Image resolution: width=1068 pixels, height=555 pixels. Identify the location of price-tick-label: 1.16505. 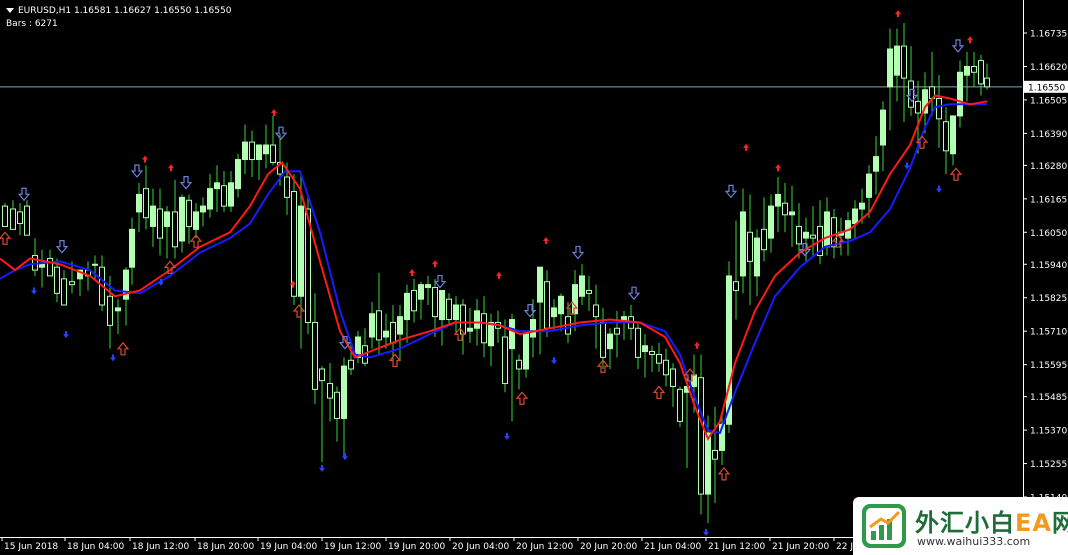
(1048, 101).